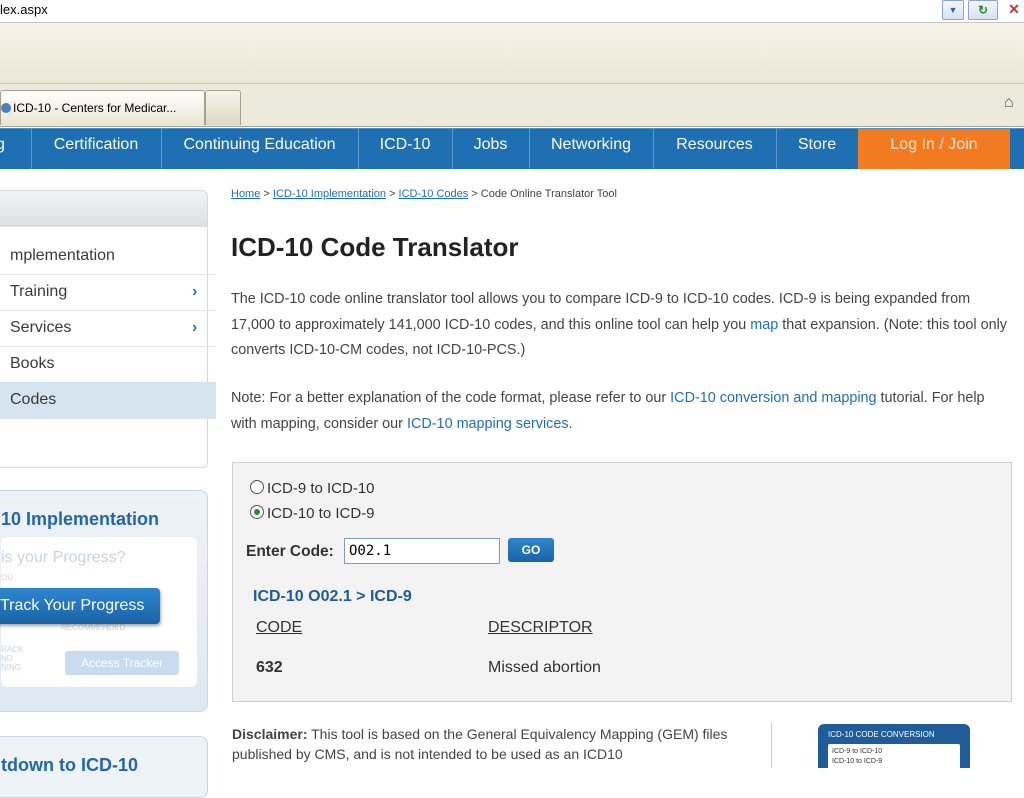 The width and height of the screenshot is (1024, 798). Describe the element at coordinates (570, 423) in the screenshot. I see `note-text: .` at that location.